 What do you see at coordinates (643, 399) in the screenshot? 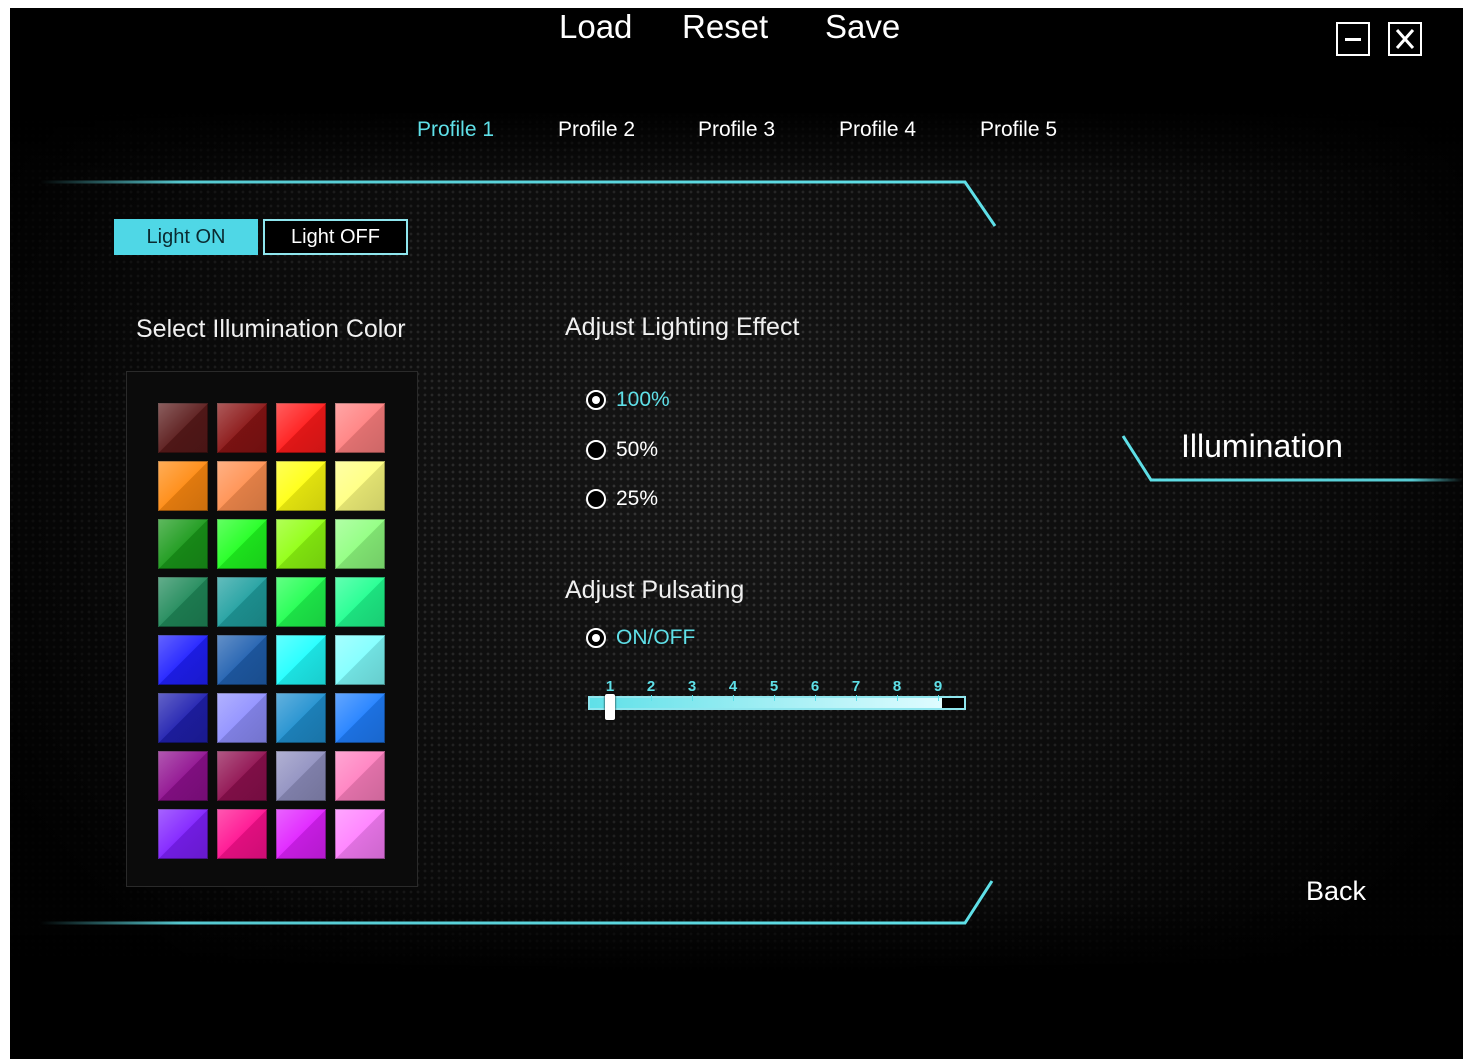
I see `effect-option-label: 100%` at bounding box center [643, 399].